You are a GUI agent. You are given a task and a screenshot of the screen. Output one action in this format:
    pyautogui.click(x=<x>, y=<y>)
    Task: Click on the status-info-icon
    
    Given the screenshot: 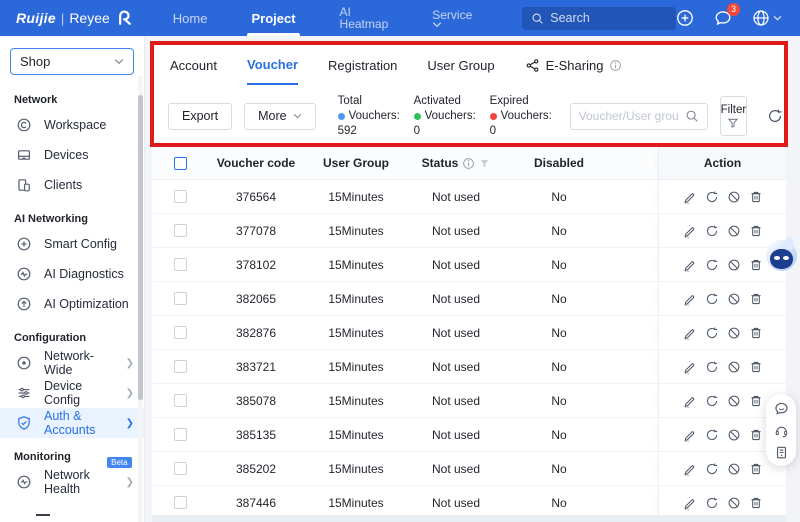 What is the action you would take?
    pyautogui.click(x=468, y=163)
    